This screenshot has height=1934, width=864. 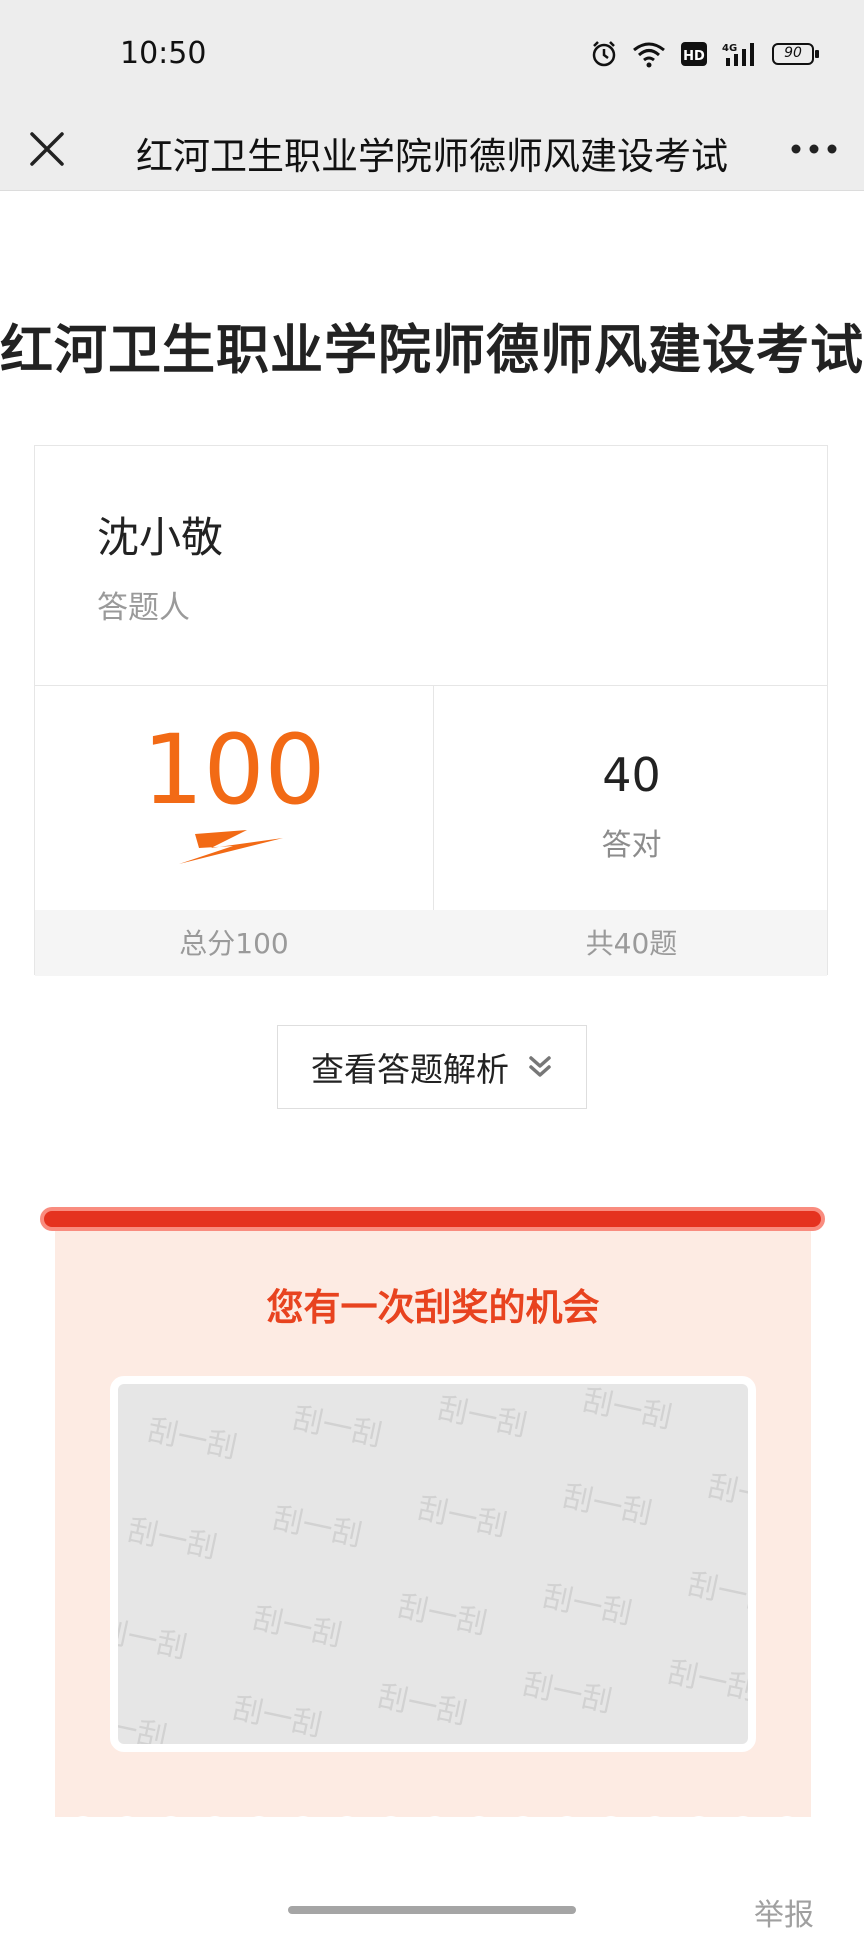 I want to click on alarm-icon, so click(x=604, y=54).